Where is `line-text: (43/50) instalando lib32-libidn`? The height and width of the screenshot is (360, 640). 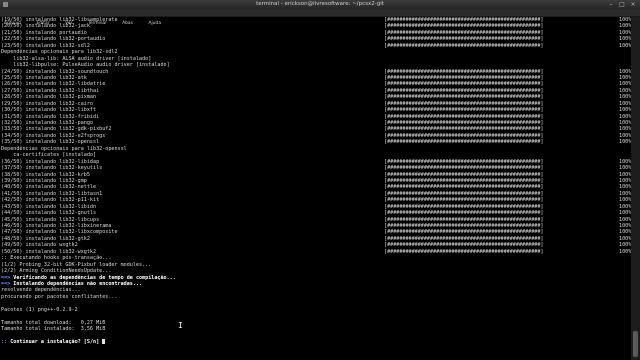
line-text: (43/50) instalando lib32-libidn is located at coordinates (49, 206).